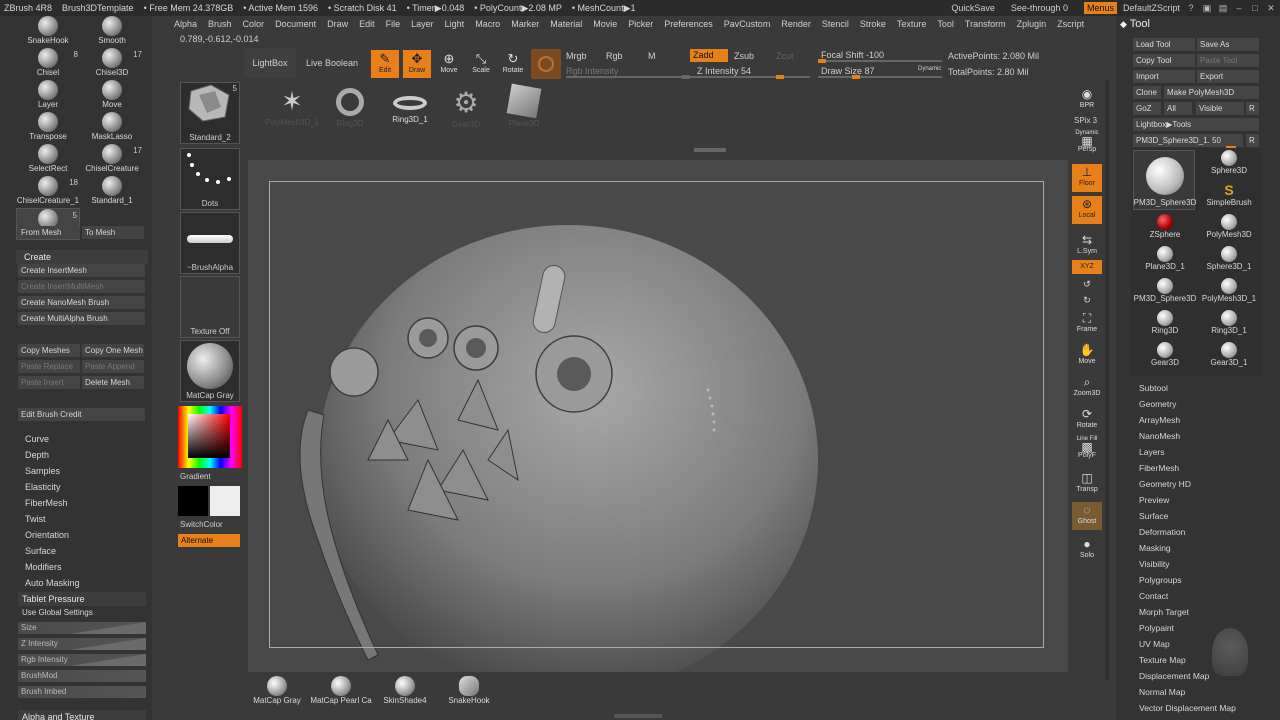  I want to click on draw-size-slider: Draw Size 87, so click(848, 71).